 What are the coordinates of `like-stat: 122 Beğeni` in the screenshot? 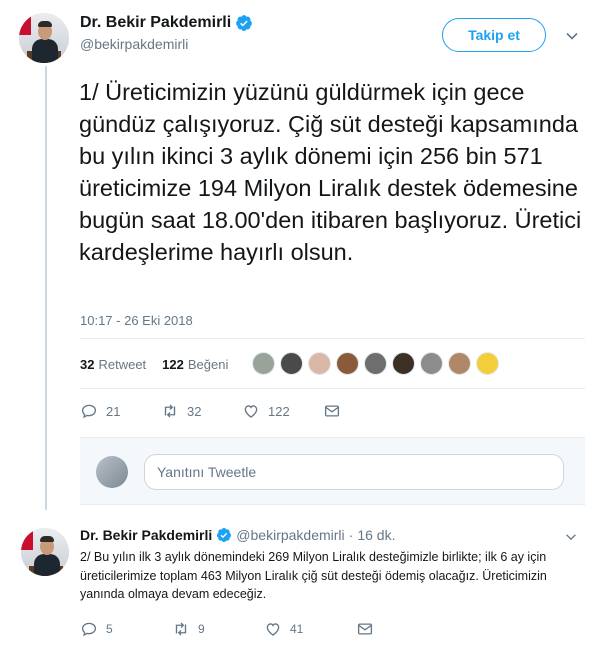 It's located at (195, 364).